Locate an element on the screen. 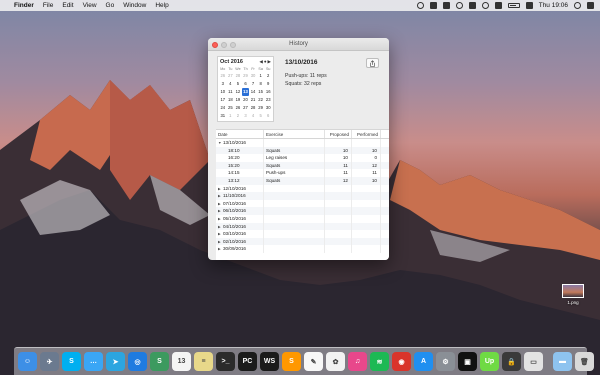  table-group-row: ▶ 12/10/2016 is located at coordinates (302, 188).